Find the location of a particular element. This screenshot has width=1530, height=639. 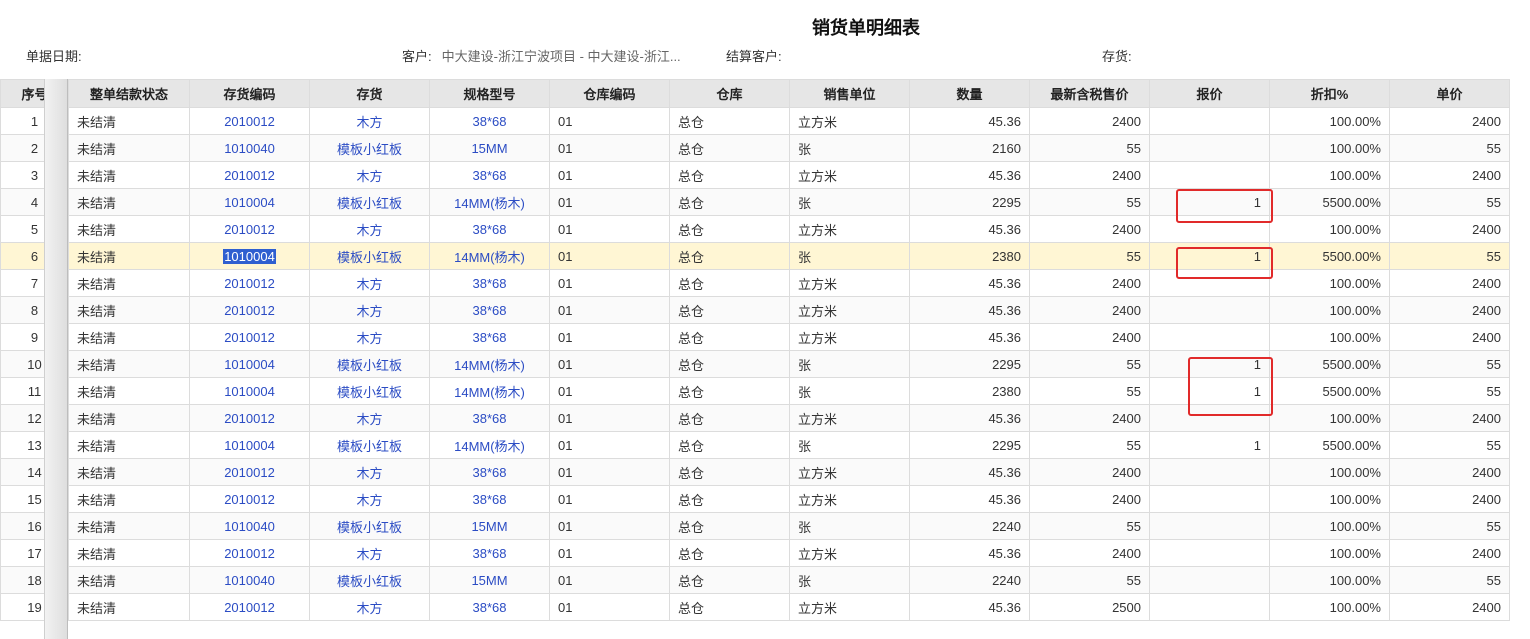

selected-text: 1010004 is located at coordinates (249, 256).